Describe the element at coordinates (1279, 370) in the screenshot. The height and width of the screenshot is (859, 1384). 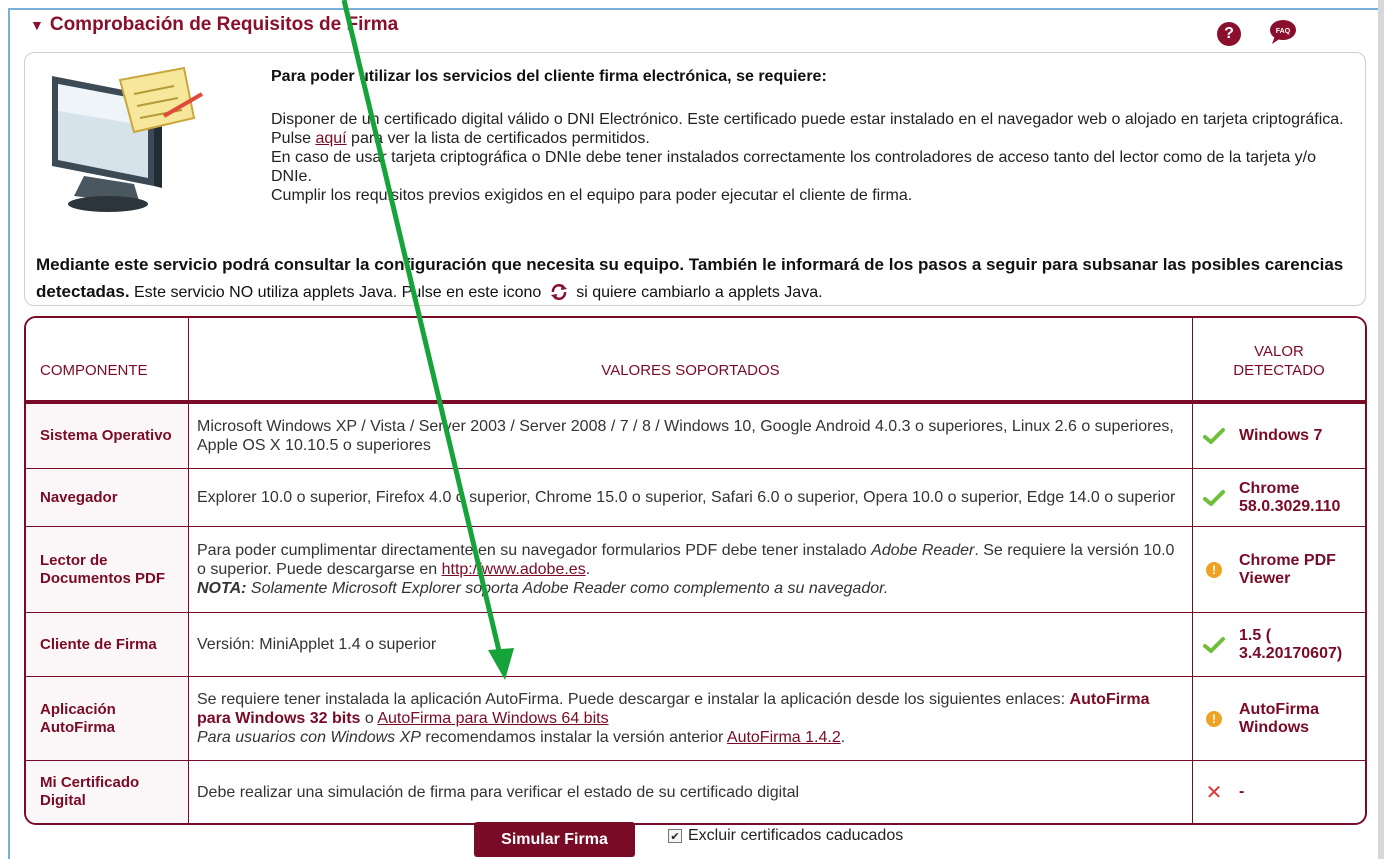
I see `detected-header-line2: DETECTADO` at that location.